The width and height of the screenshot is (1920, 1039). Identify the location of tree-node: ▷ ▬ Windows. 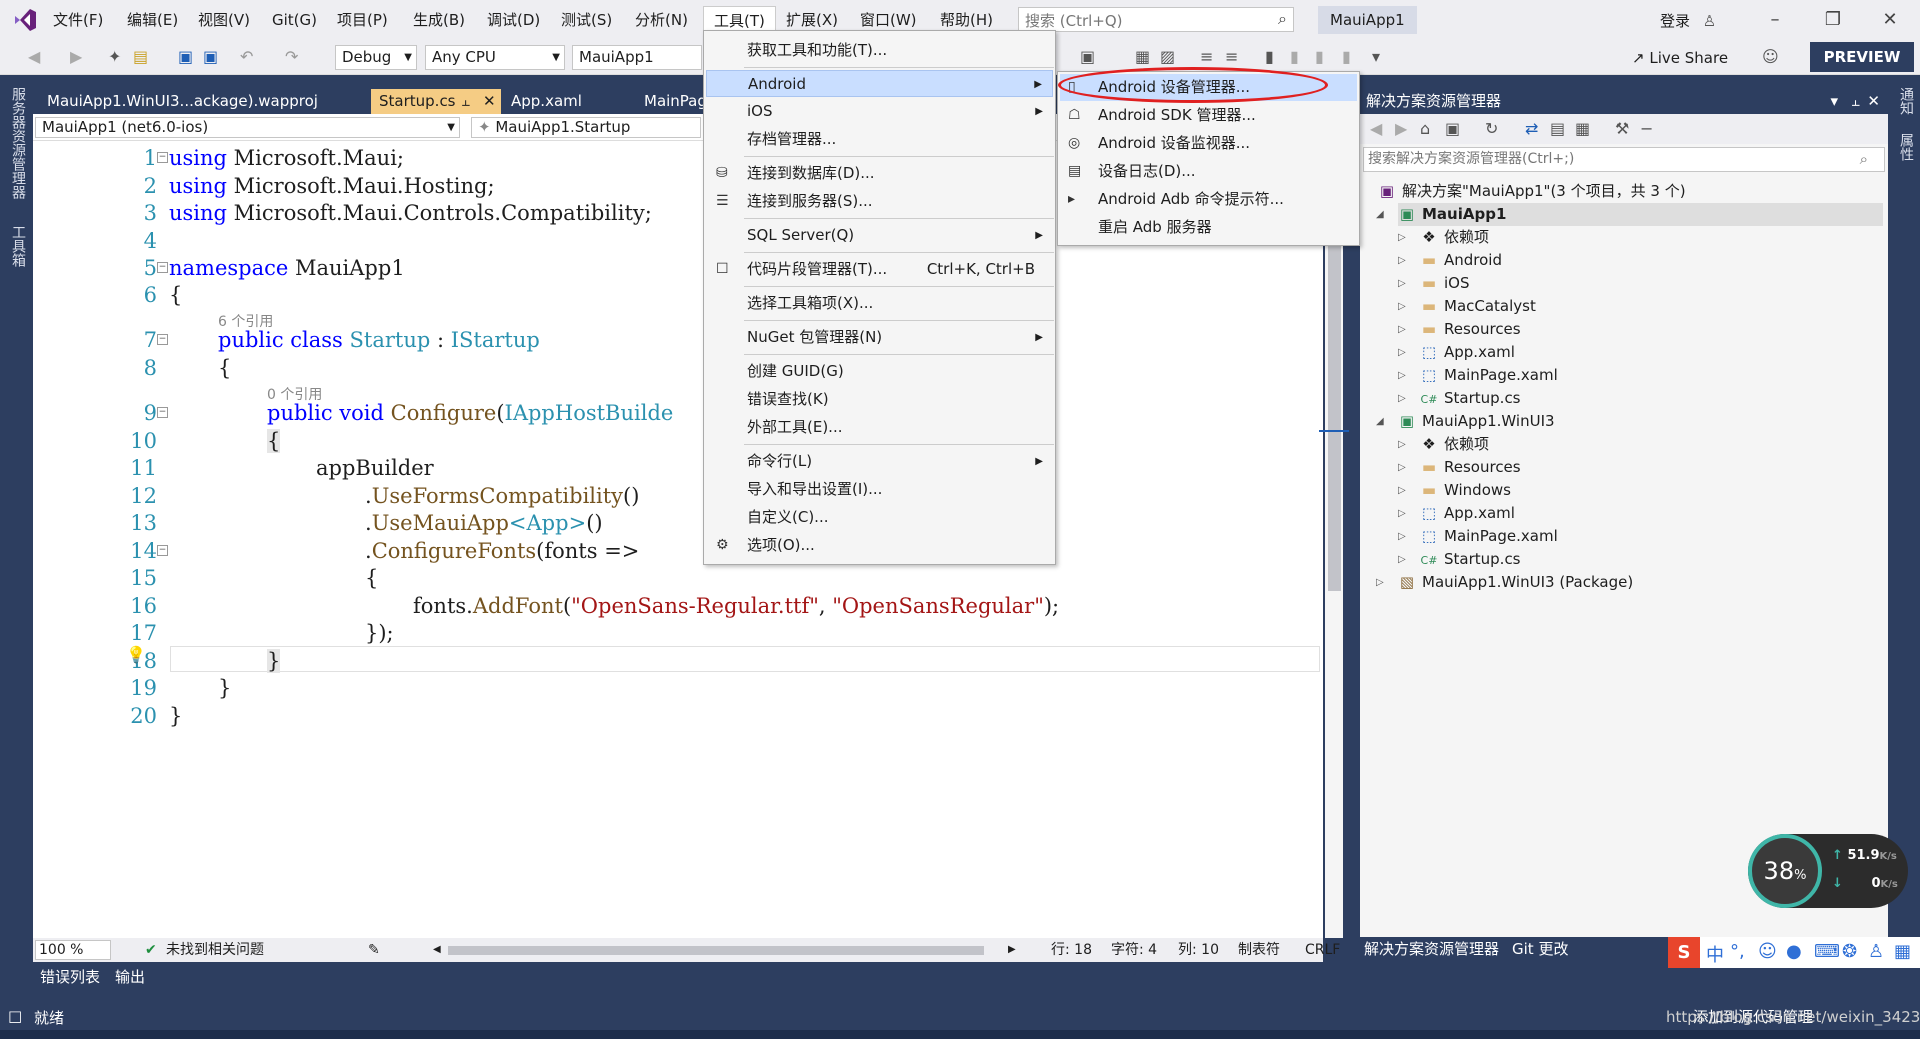
(1454, 490).